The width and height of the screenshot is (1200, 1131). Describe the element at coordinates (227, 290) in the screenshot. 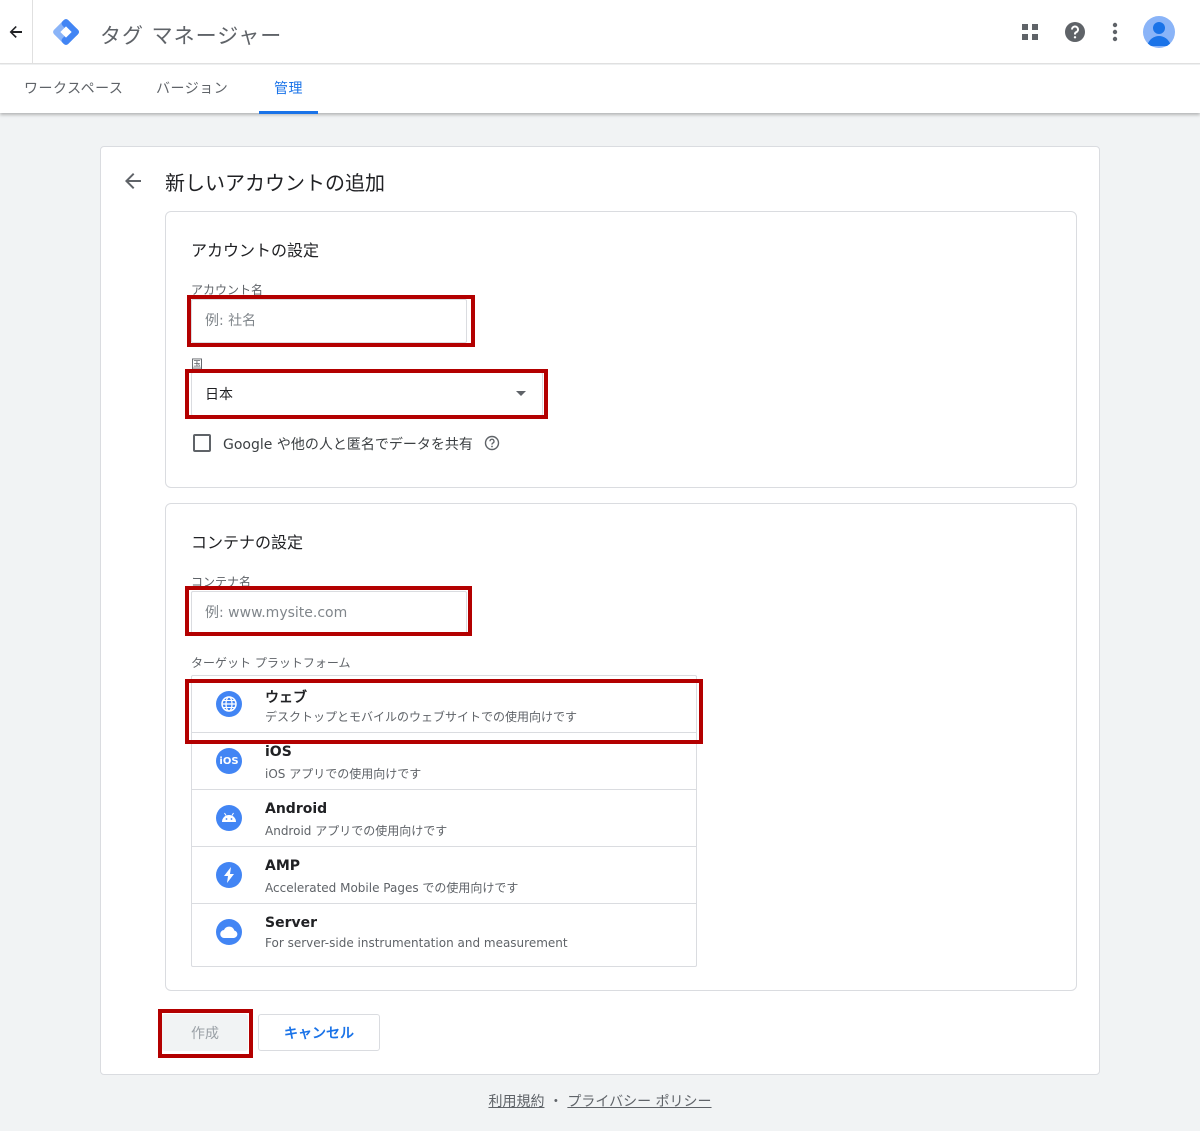

I see `account-name-label: アカウント名` at that location.